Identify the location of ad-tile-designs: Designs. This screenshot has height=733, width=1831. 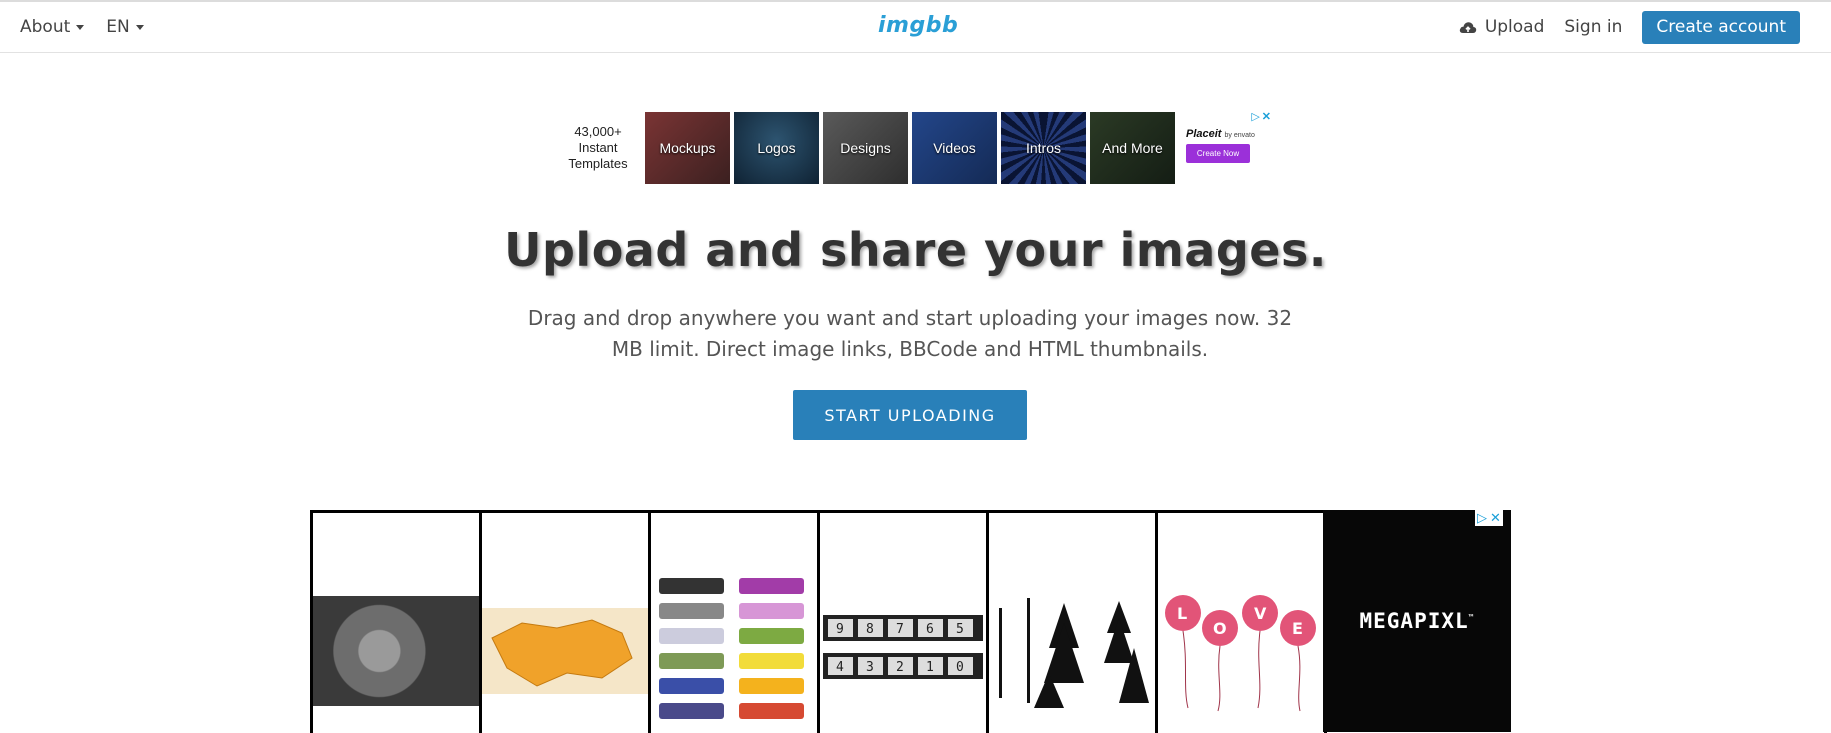
(865, 148).